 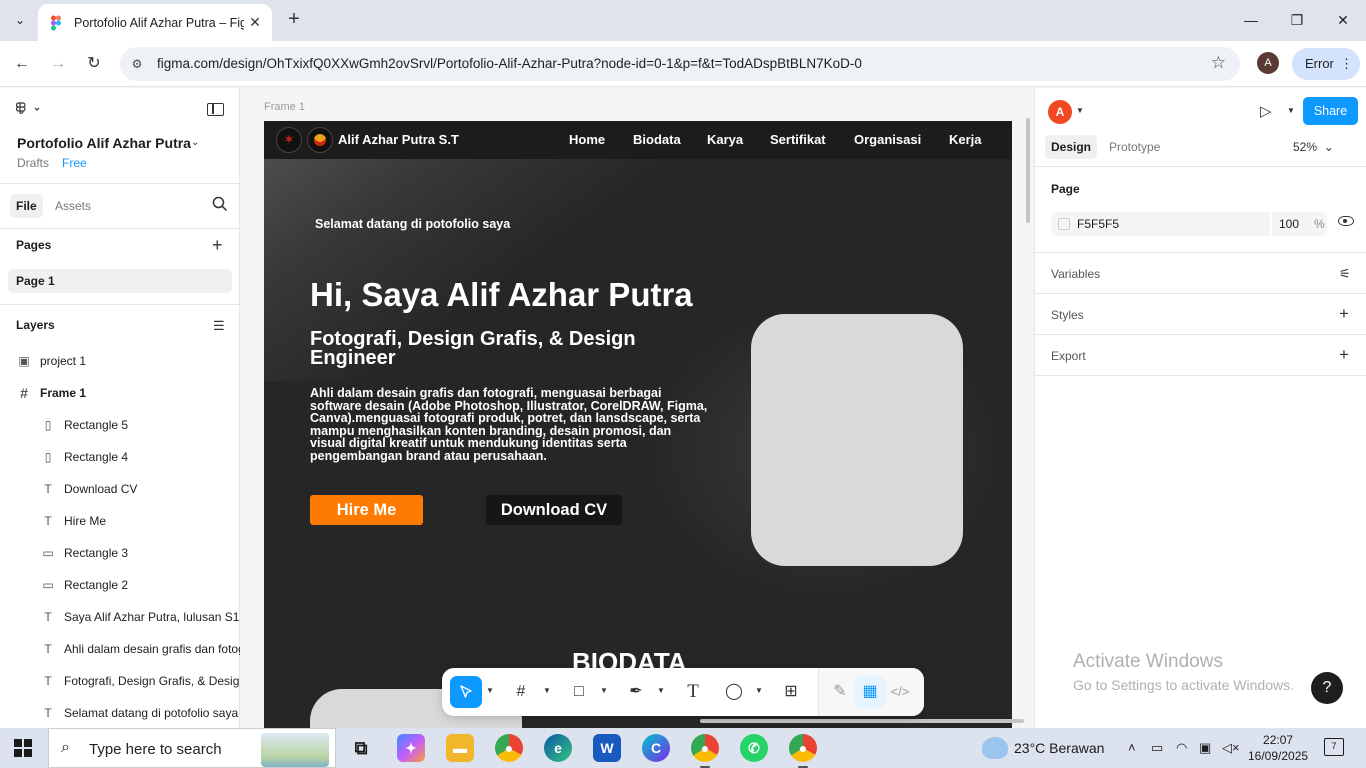 What do you see at coordinates (1251, 20) in the screenshot?
I see `minimize-icon: —` at bounding box center [1251, 20].